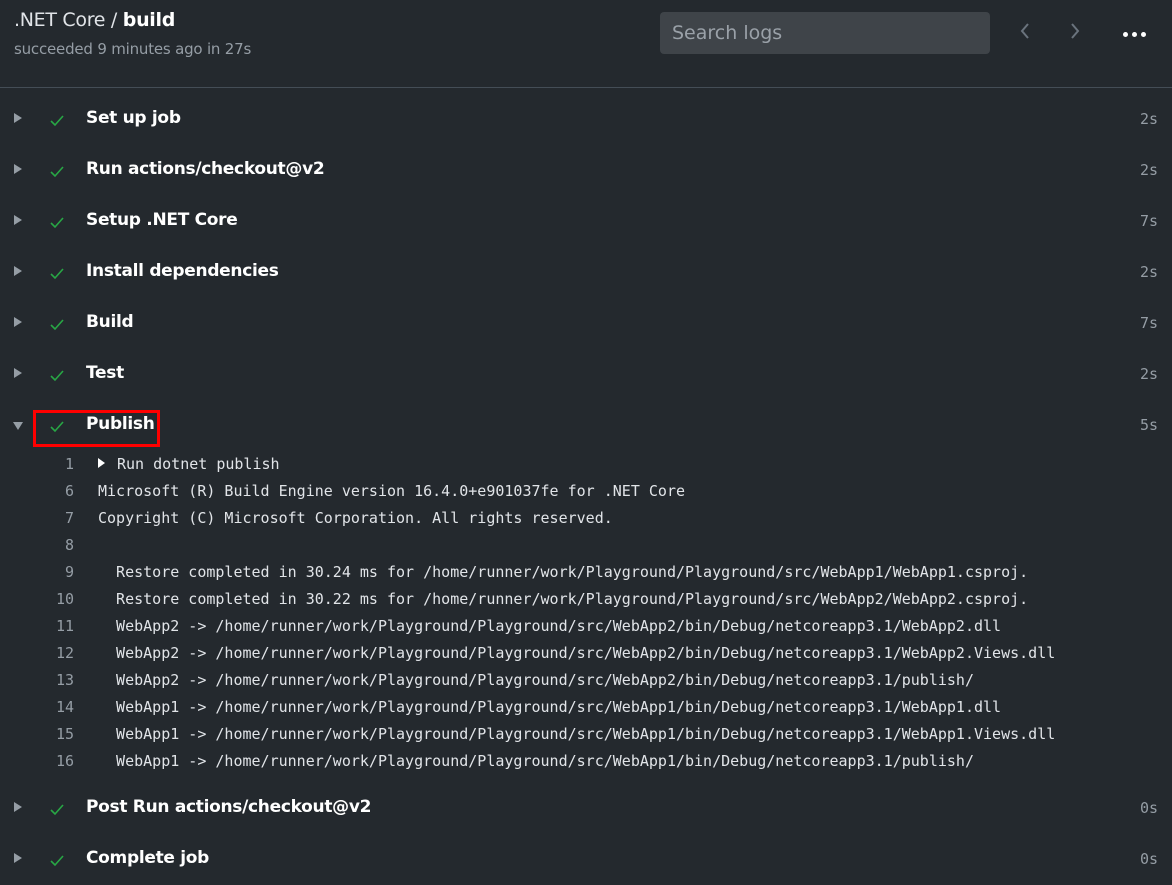 The width and height of the screenshot is (1172, 885). I want to click on step-name: Install dependencies, so click(182, 271).